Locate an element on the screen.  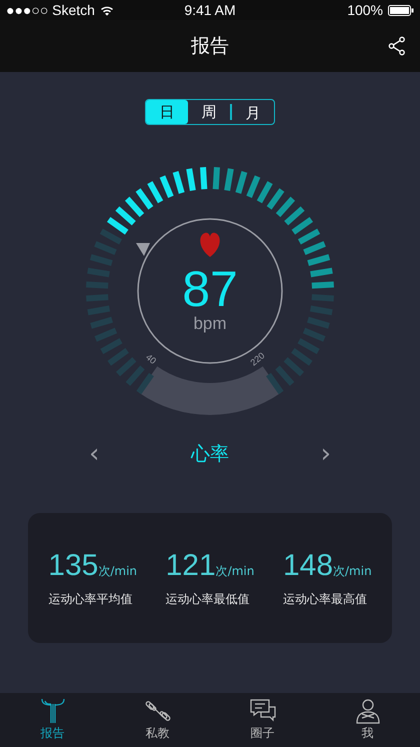
scale-min: 40 is located at coordinates (151, 359).